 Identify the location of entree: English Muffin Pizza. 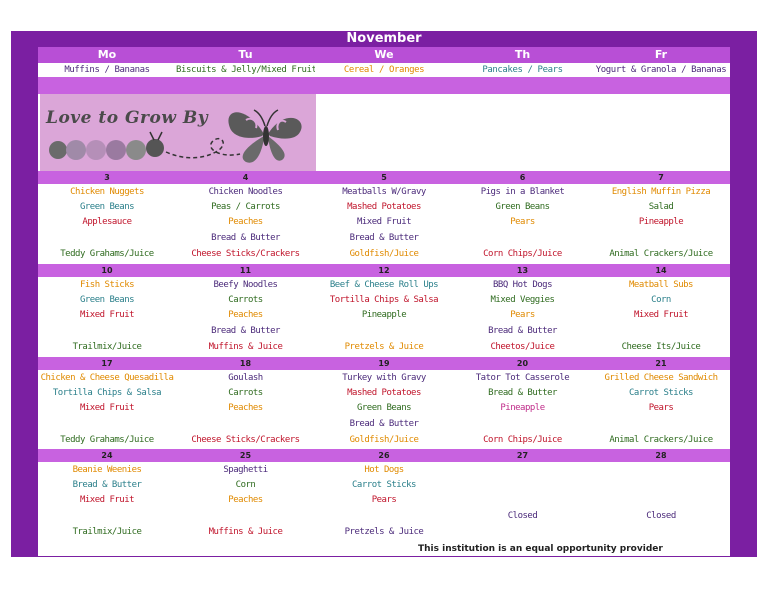
(661, 192).